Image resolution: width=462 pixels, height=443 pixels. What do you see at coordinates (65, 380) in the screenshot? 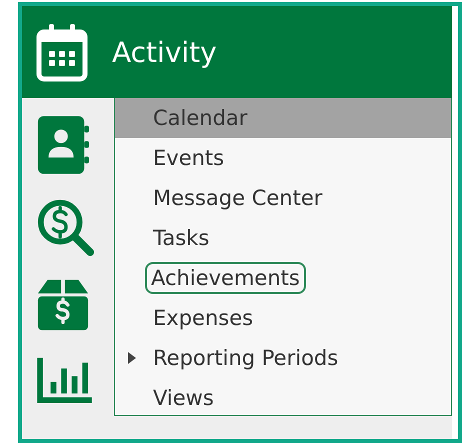
I see `bar-chart-icon` at bounding box center [65, 380].